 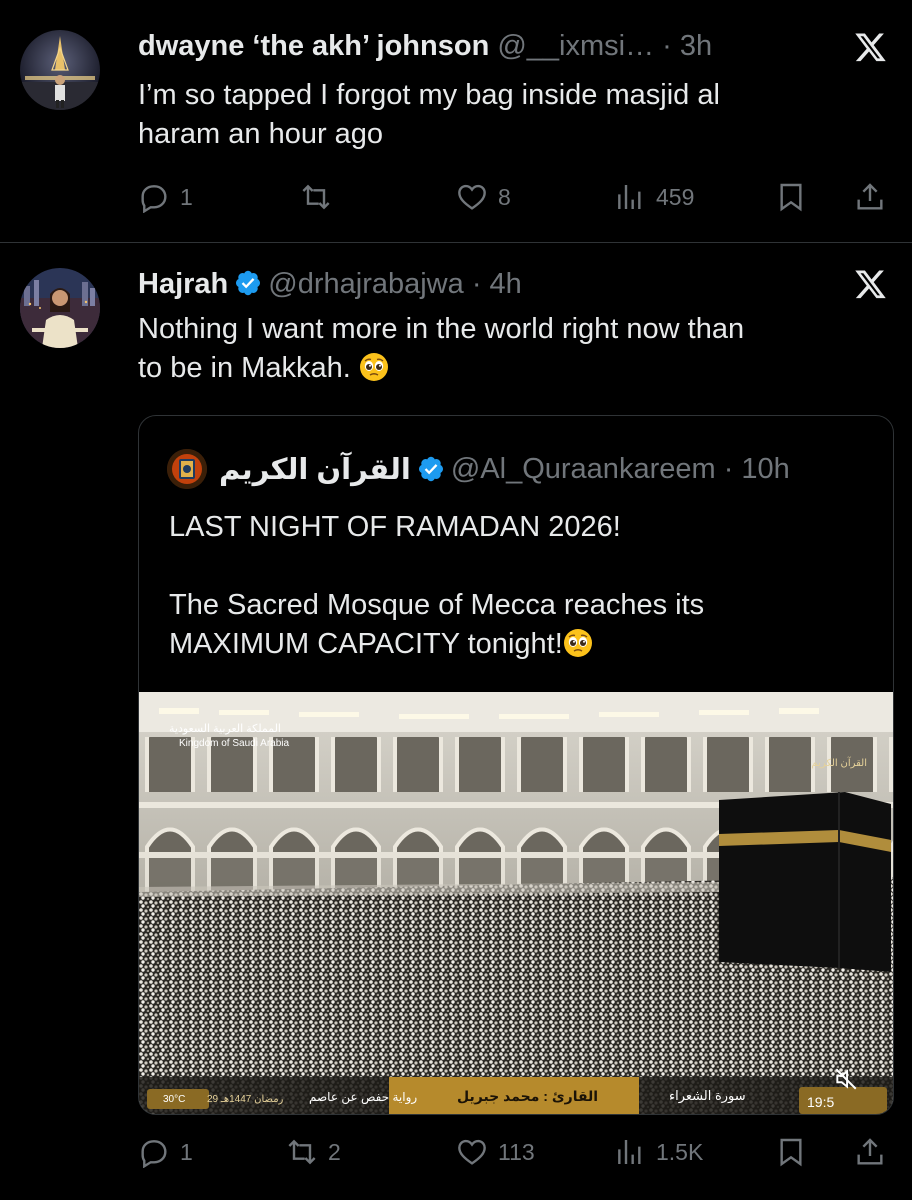 I want to click on quoted-handle: @Al_Quraankareem, so click(x=583, y=469).